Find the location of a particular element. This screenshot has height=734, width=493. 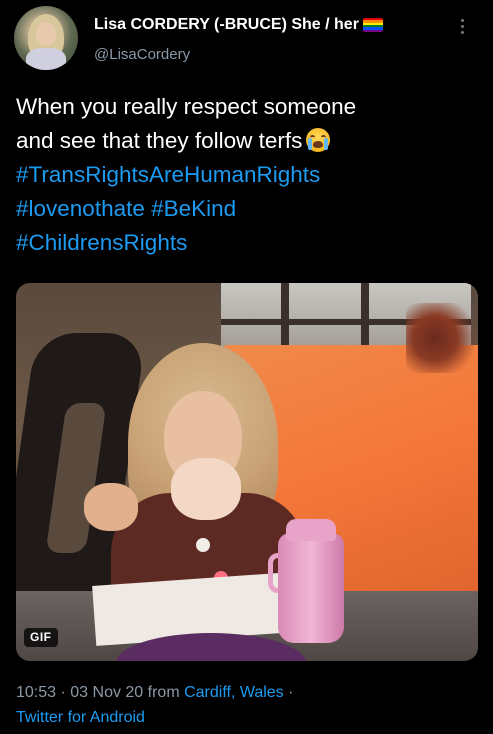

tweet-meta-line-2: Twitter for Android is located at coordinates (251, 717).